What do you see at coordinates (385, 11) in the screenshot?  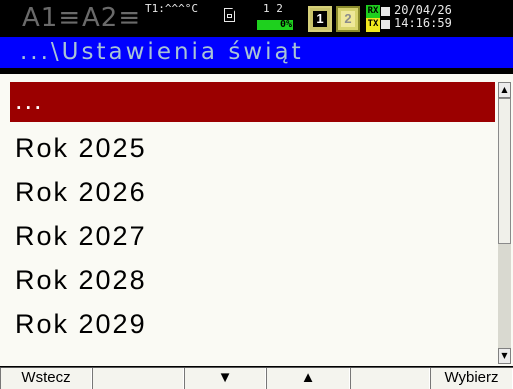 I see `rx-indicator-box` at bounding box center [385, 11].